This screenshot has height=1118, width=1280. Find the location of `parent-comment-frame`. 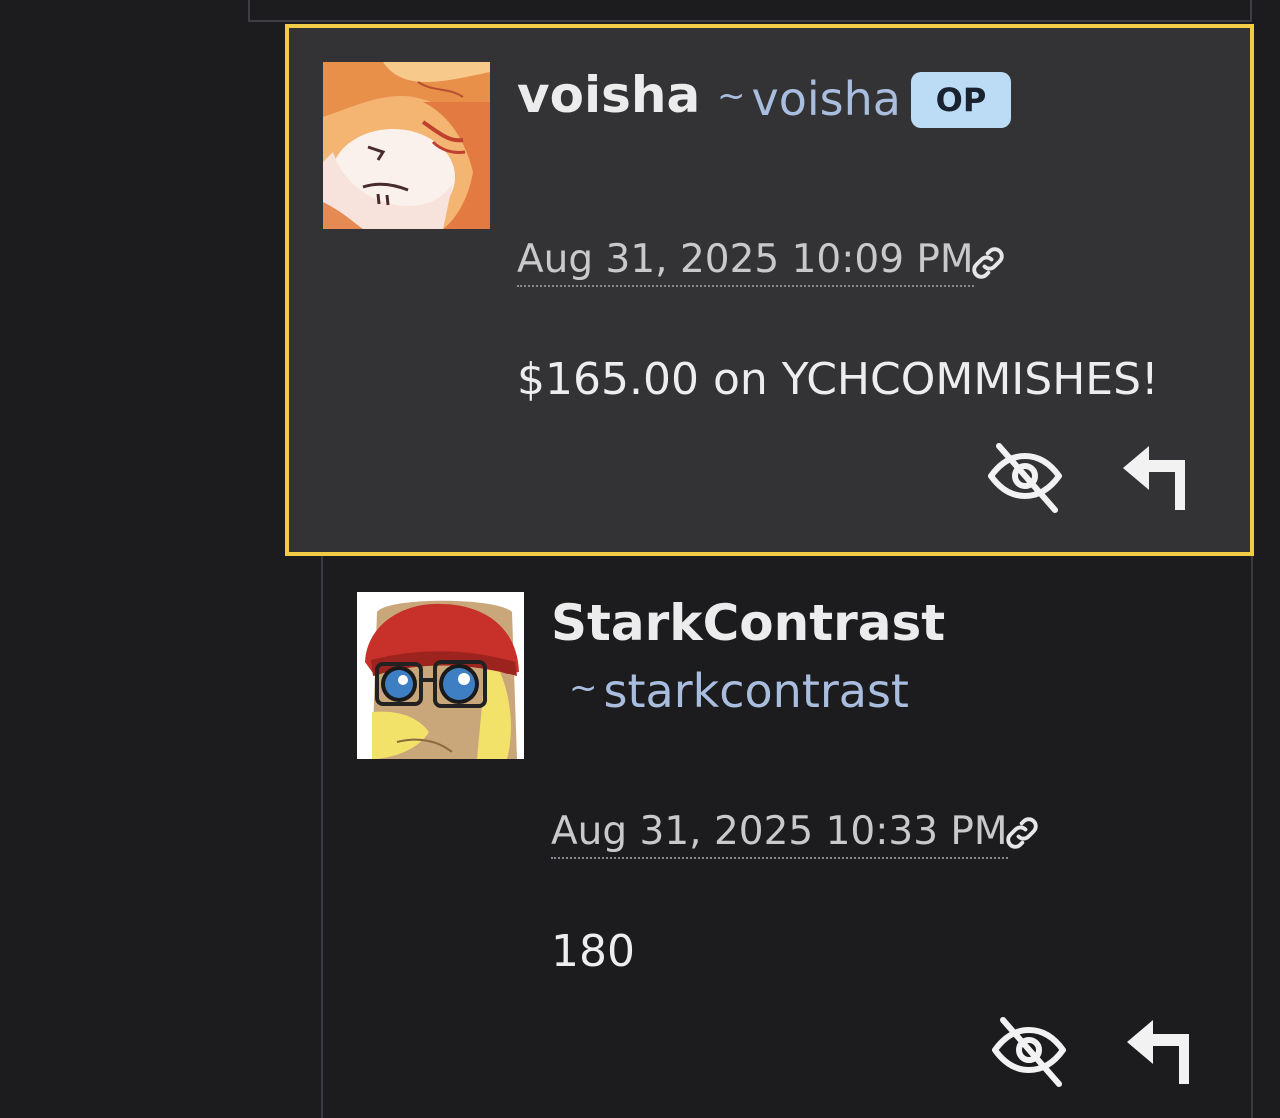

parent-comment-frame is located at coordinates (750, 11).